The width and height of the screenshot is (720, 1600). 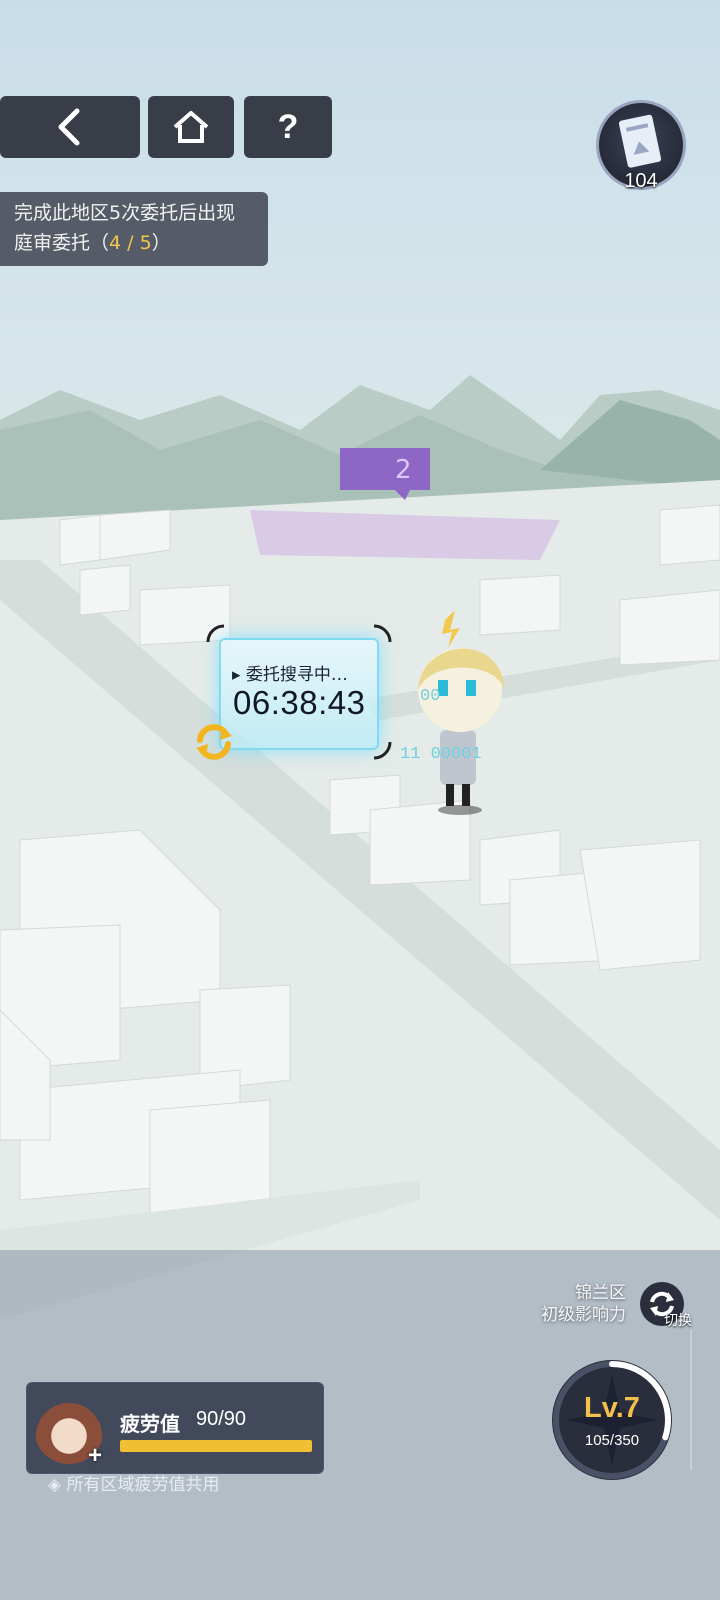 I want to click on help-button: ?, so click(x=288, y=127).